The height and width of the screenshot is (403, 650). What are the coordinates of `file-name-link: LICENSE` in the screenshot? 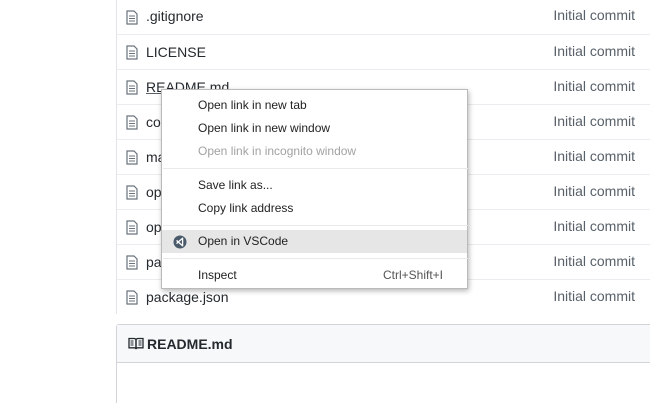 It's located at (176, 52).